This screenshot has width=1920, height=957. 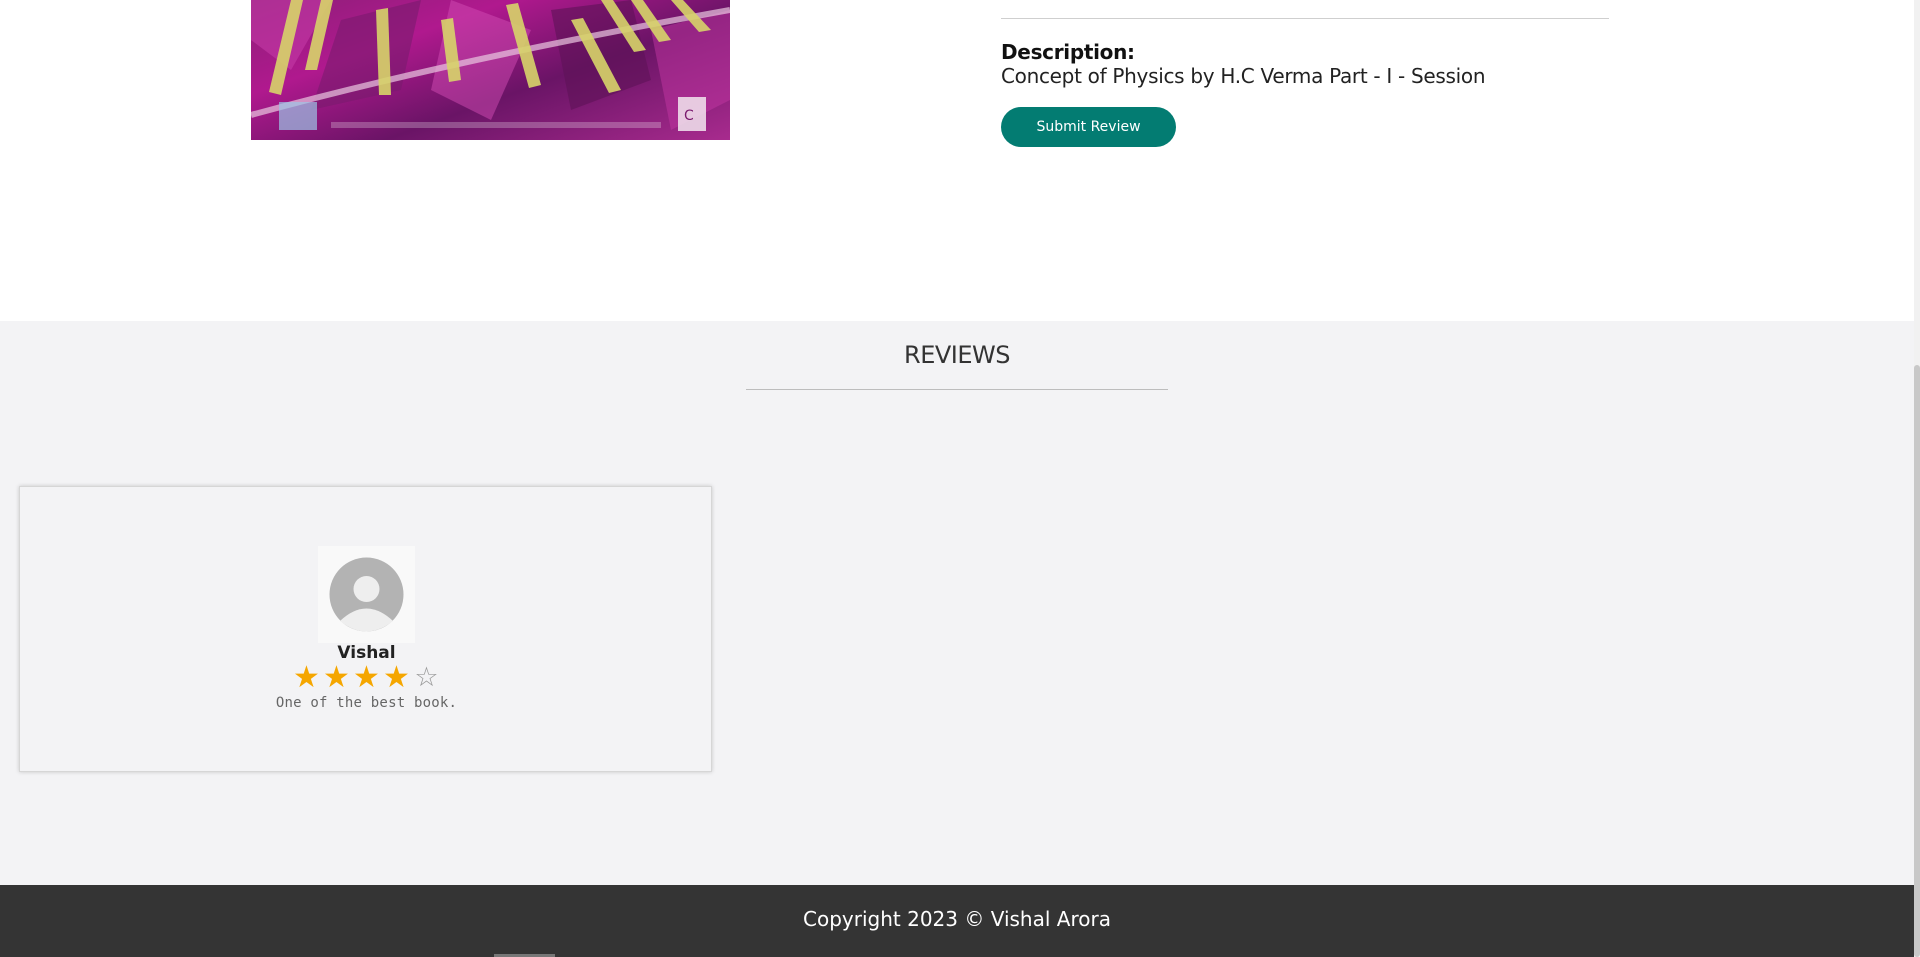 I want to click on review-card: Vishal ★ ★ ★ ★ ☆ One of the best book., so click(x=365, y=629).